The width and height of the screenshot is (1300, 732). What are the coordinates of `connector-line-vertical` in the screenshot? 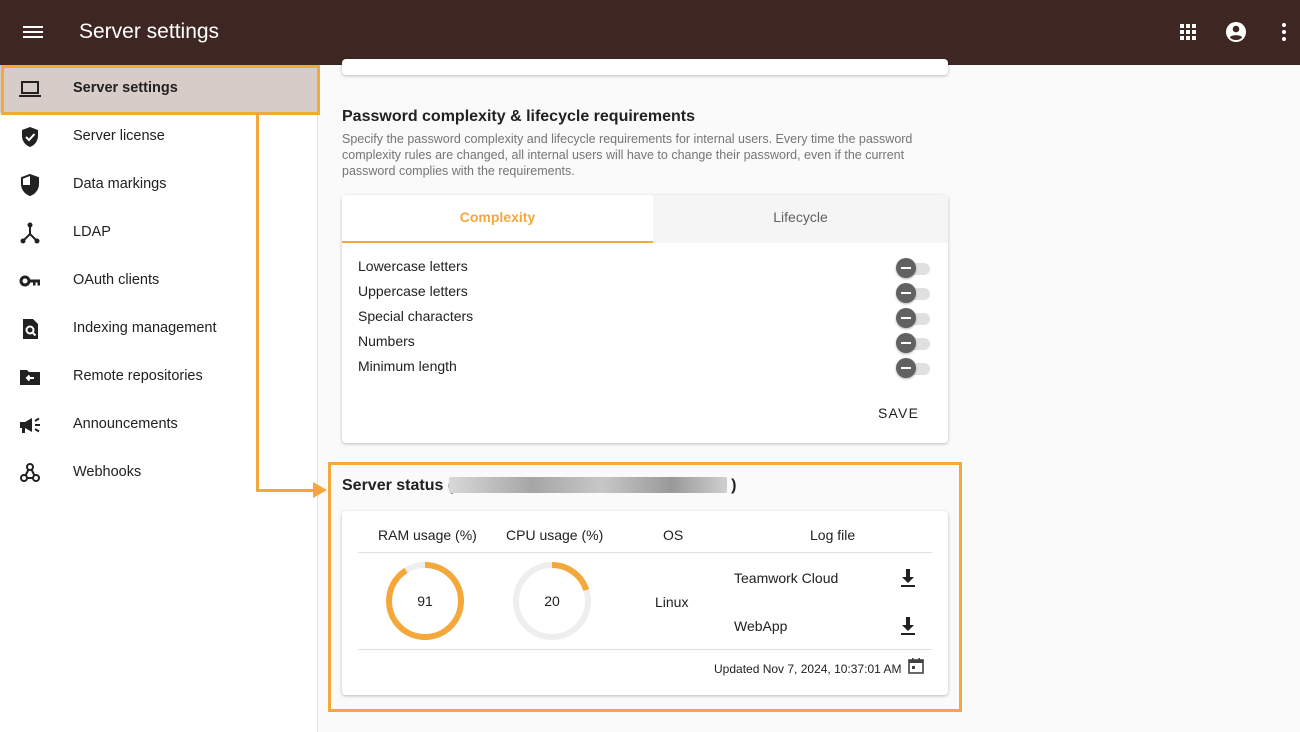 It's located at (257, 303).